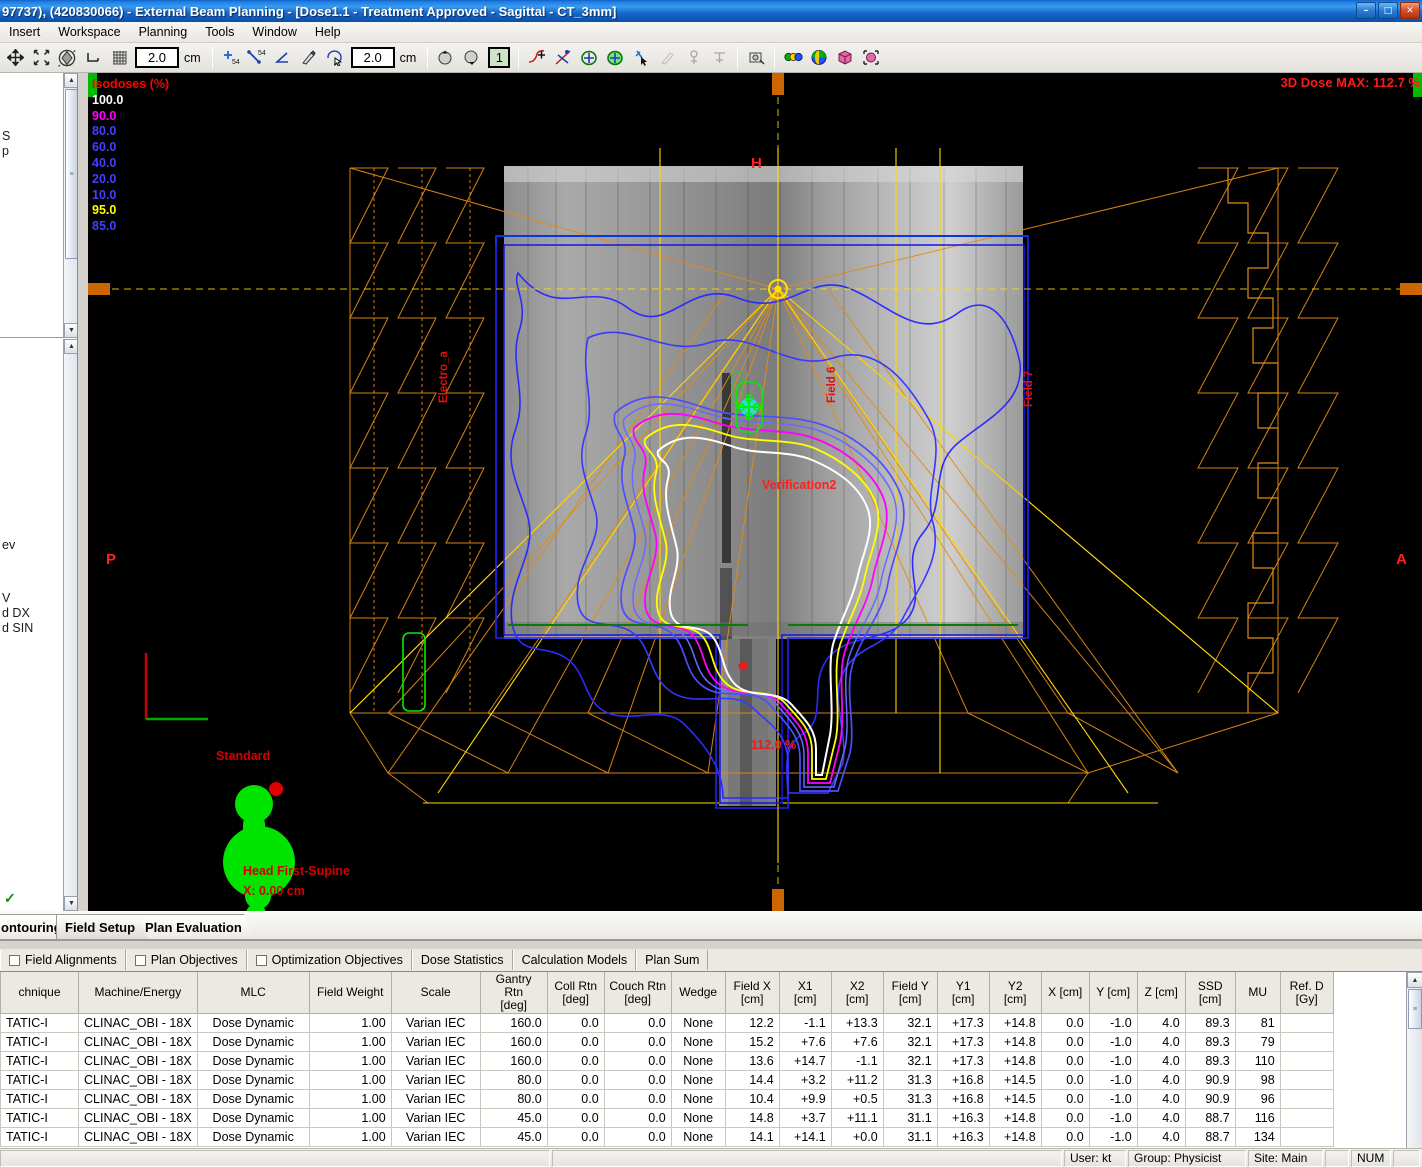 This screenshot has height=1167, width=1422. What do you see at coordinates (857, 1137) in the screenshot?
I see `table-cell: +0.0` at bounding box center [857, 1137].